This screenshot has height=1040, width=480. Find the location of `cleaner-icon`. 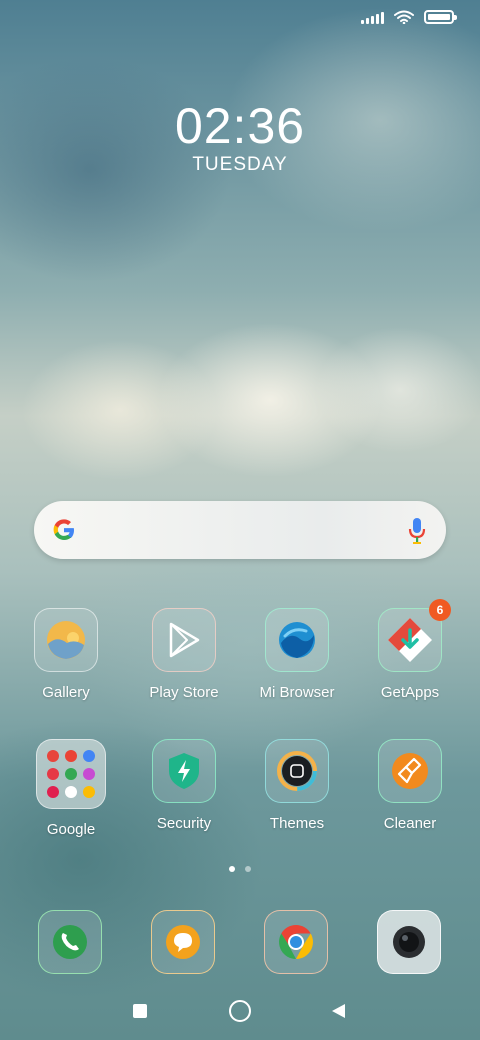

cleaner-icon is located at coordinates (410, 771).